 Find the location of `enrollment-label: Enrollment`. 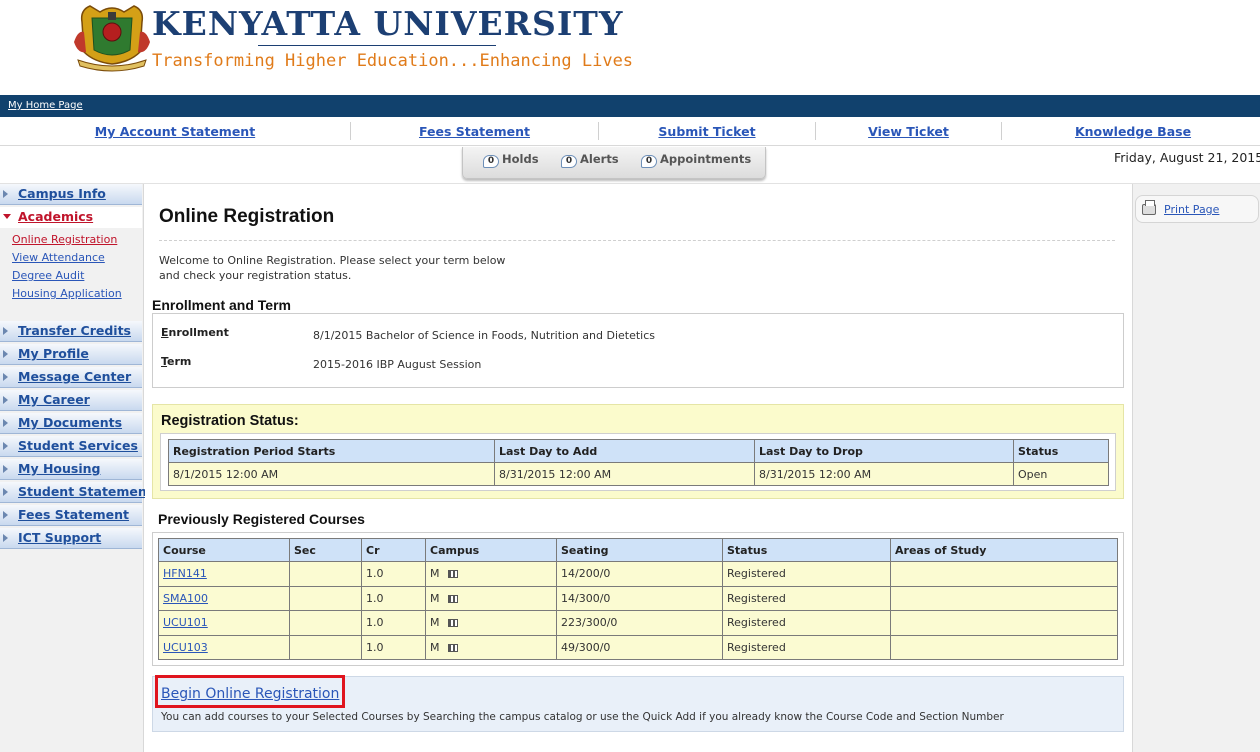

enrollment-label: Enrollment is located at coordinates (195, 332).